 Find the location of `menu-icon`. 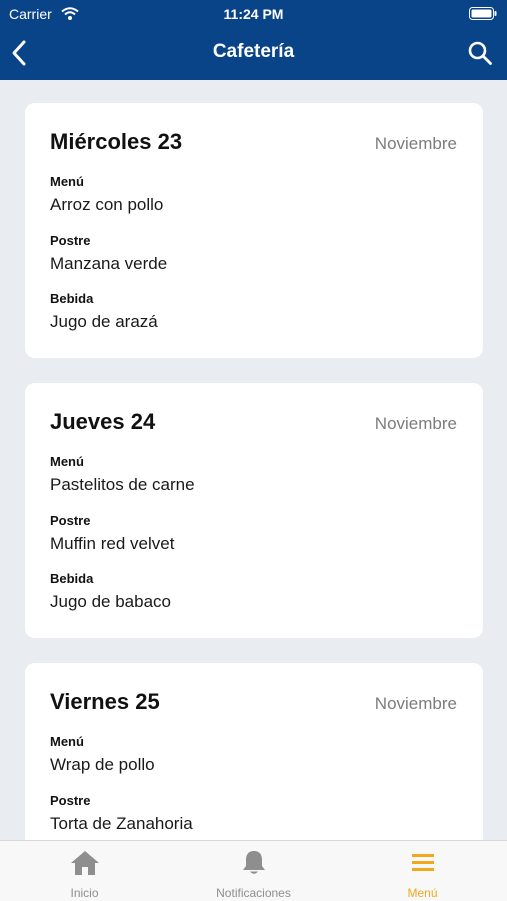

menu-icon is located at coordinates (423, 862).